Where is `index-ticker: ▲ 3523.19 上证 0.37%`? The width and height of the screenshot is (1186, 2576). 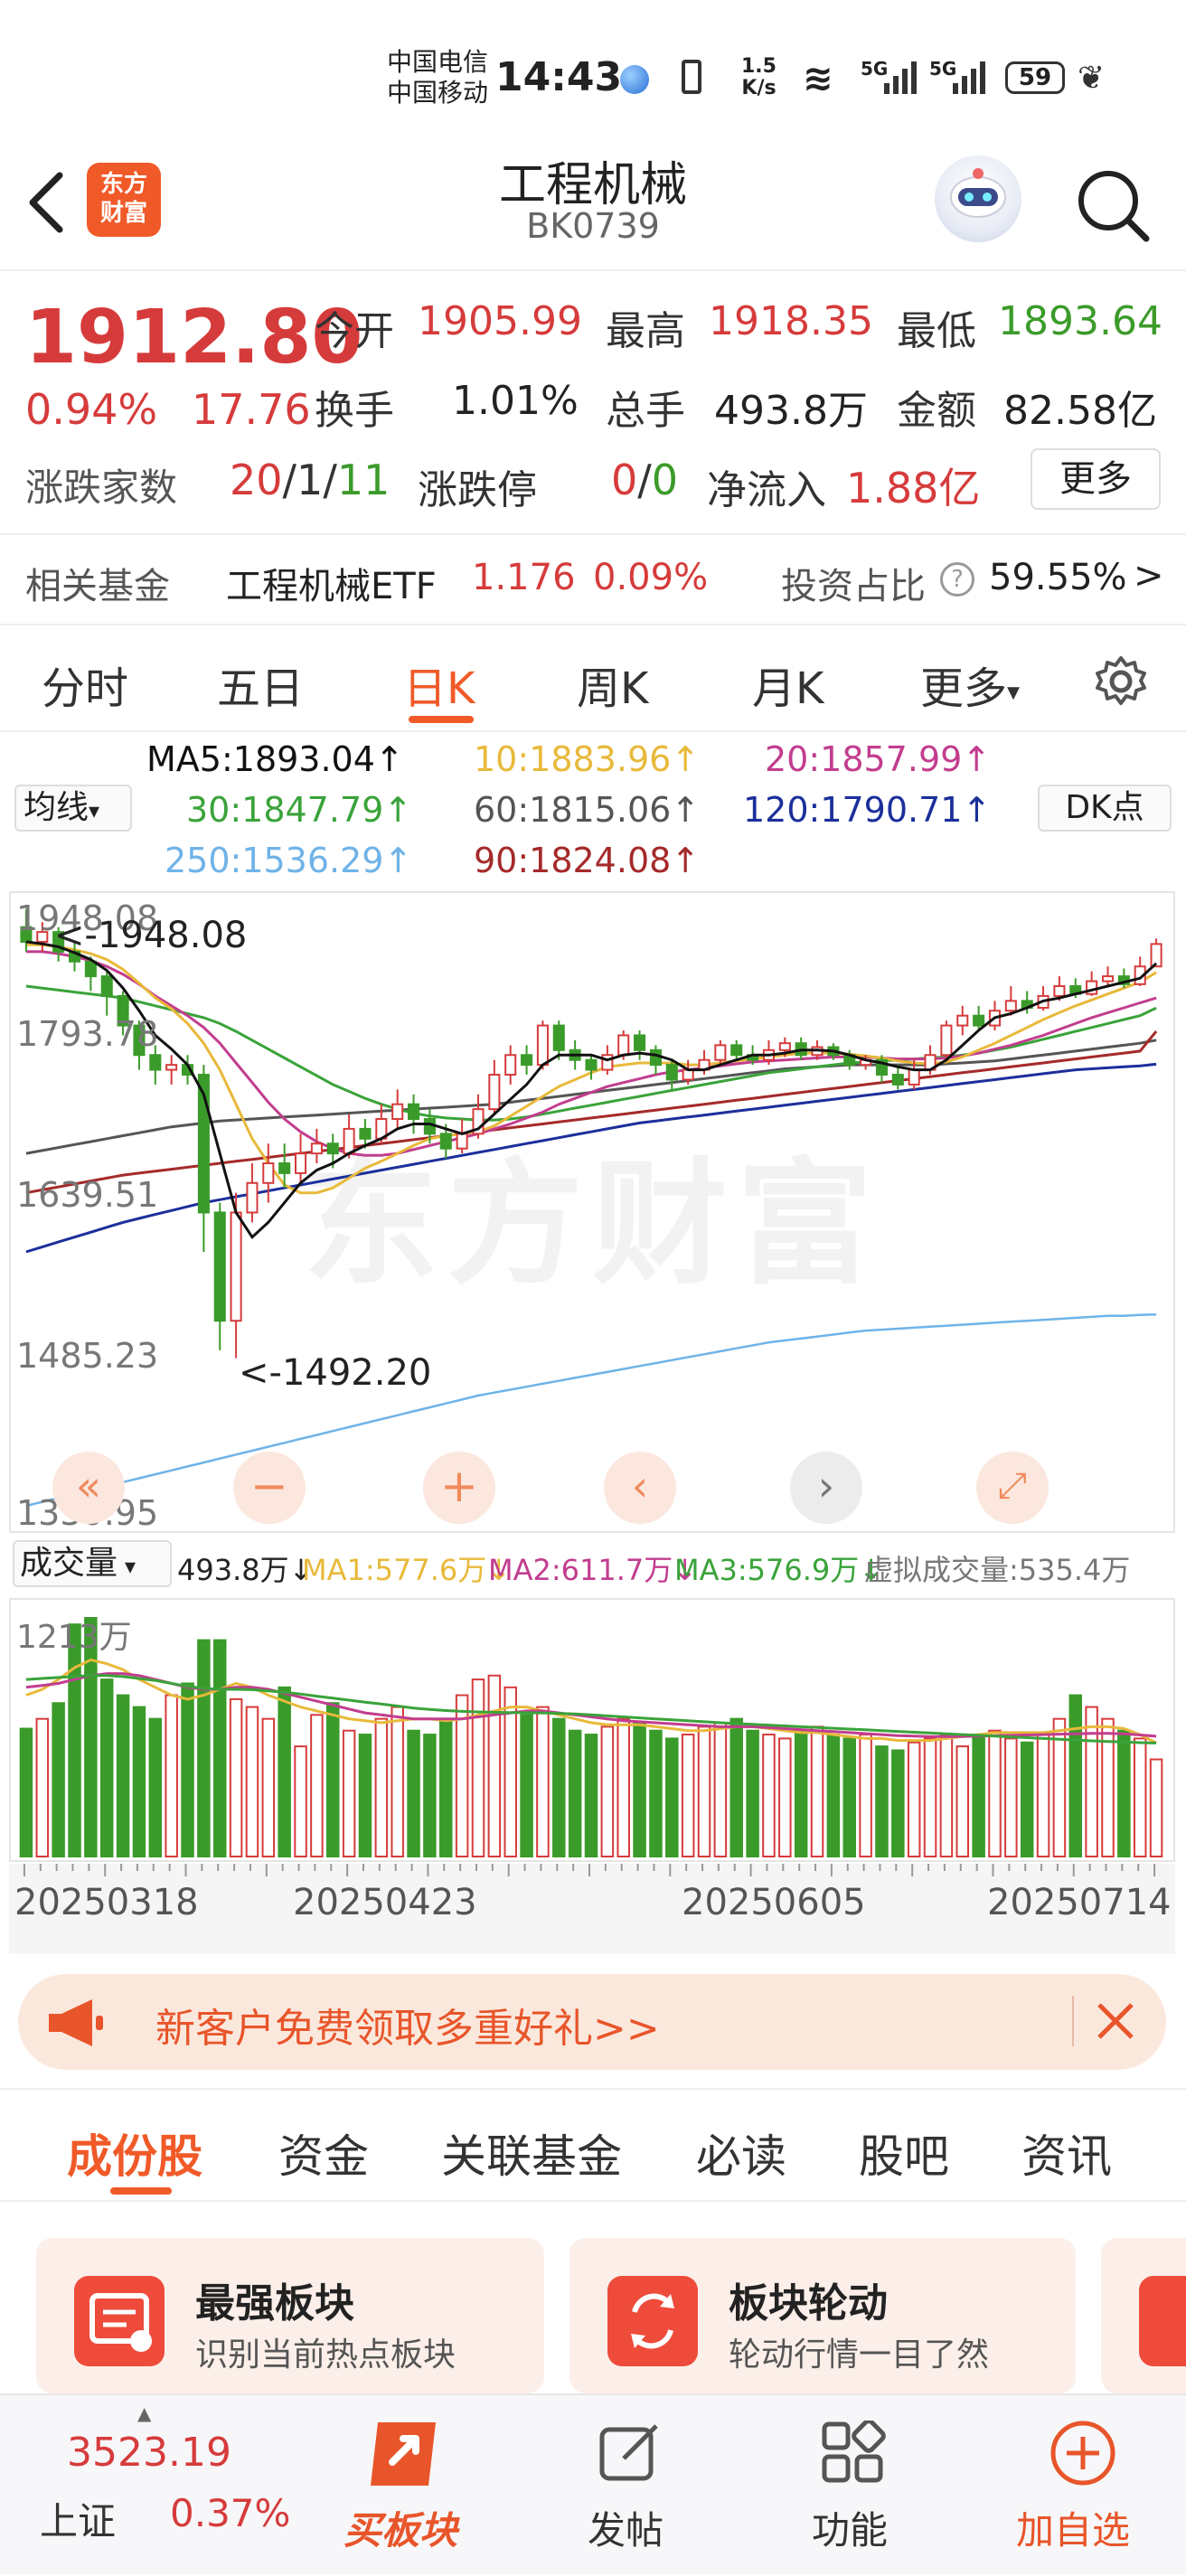 index-ticker: ▲ 3523.19 上证 0.37% is located at coordinates (145, 2485).